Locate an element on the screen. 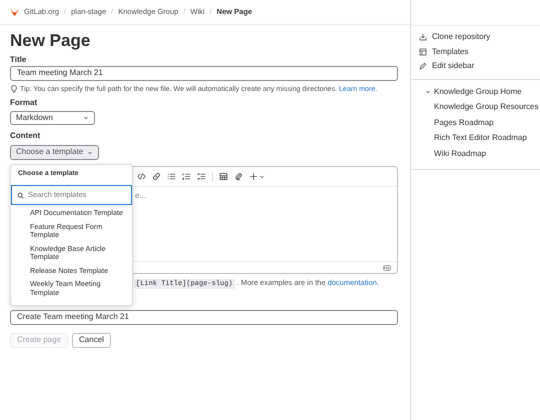 The width and height of the screenshot is (540, 420). field-label: Format is located at coordinates (24, 103).